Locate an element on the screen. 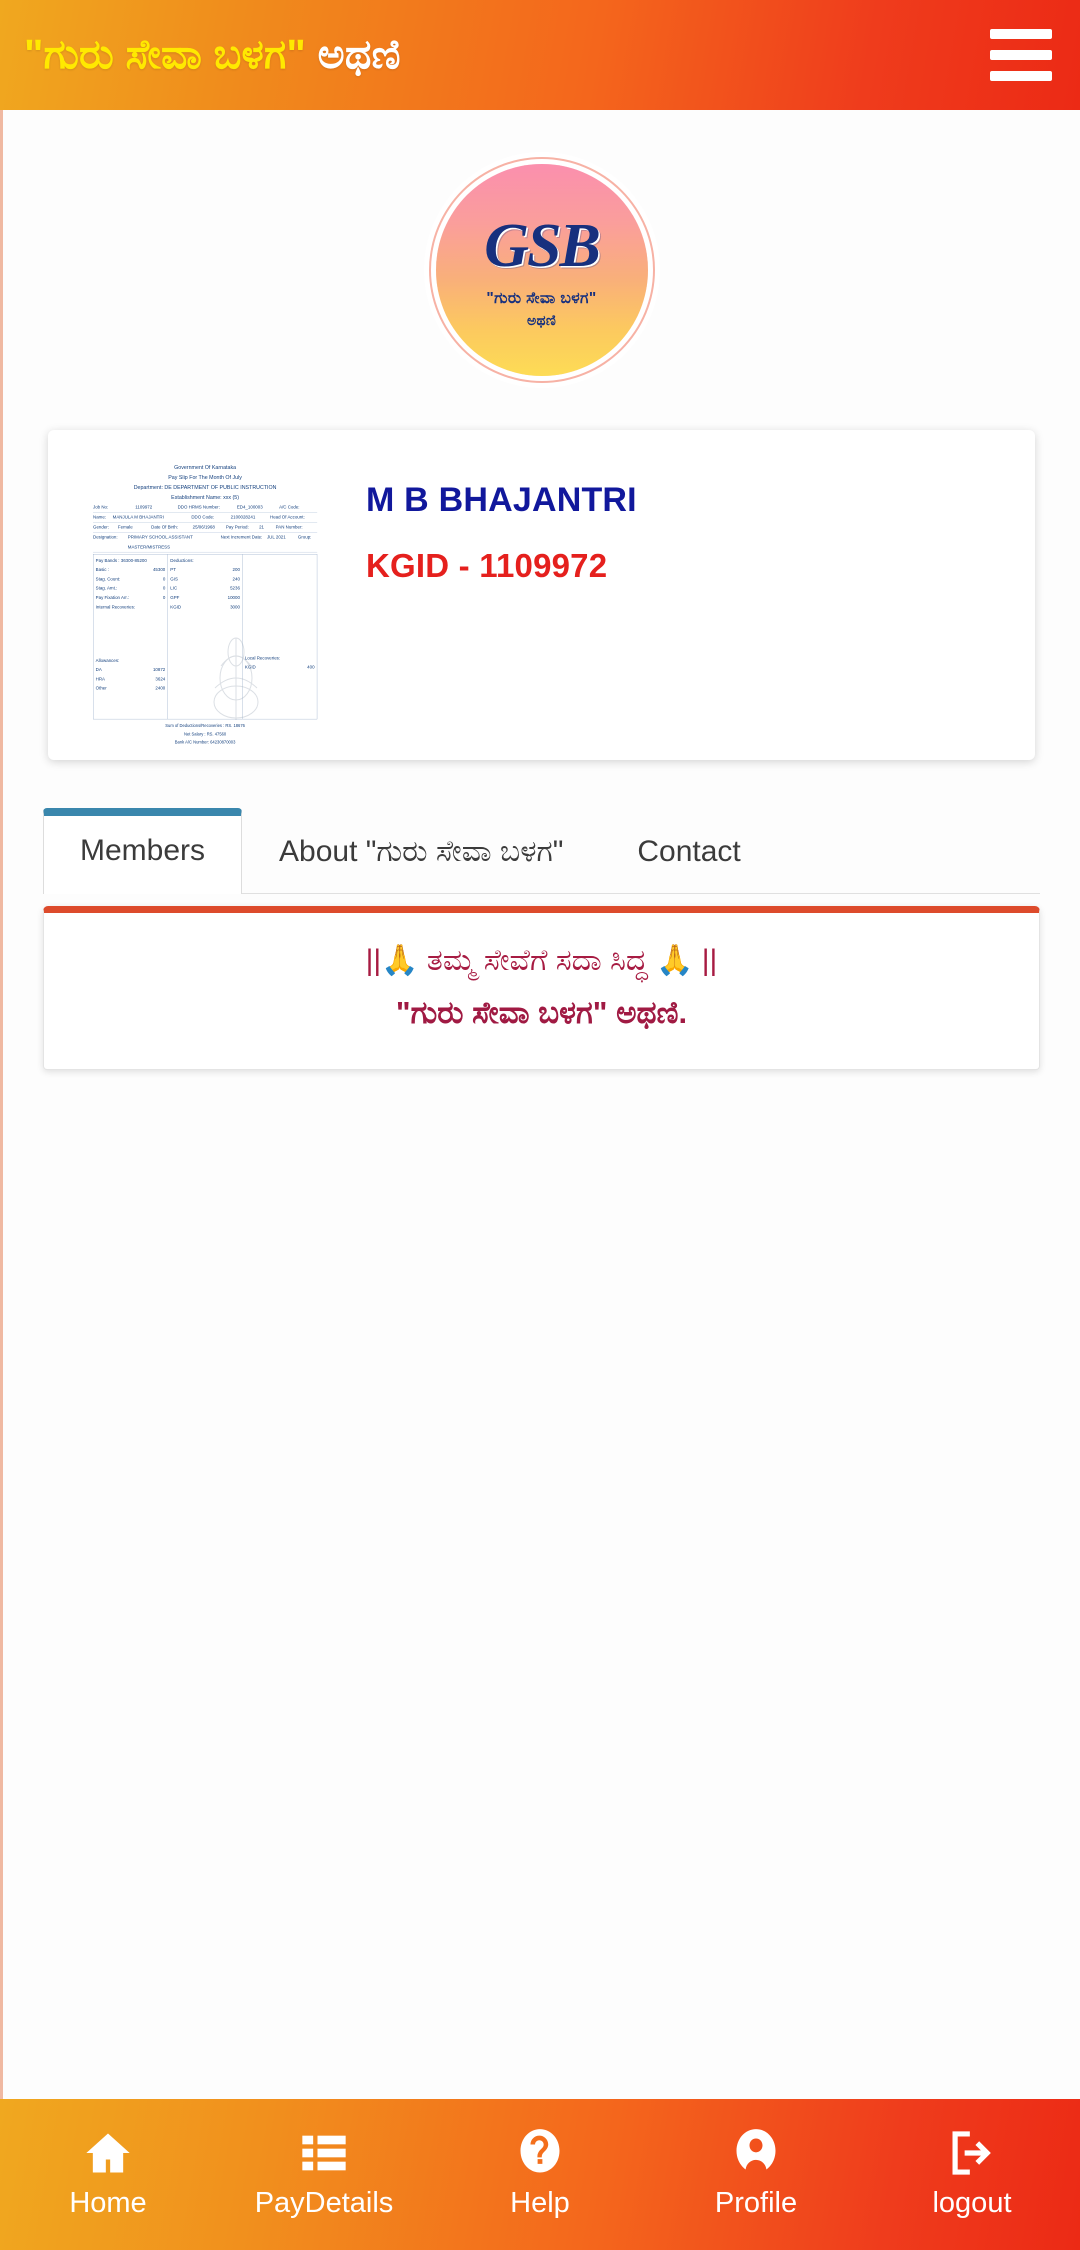  content-line-1: ||🙏 ತಮ್ಮ ಸೇವೆಗೆ ಸದಾ ಸಿದ್ಧ 🙏 || is located at coordinates (541, 960).